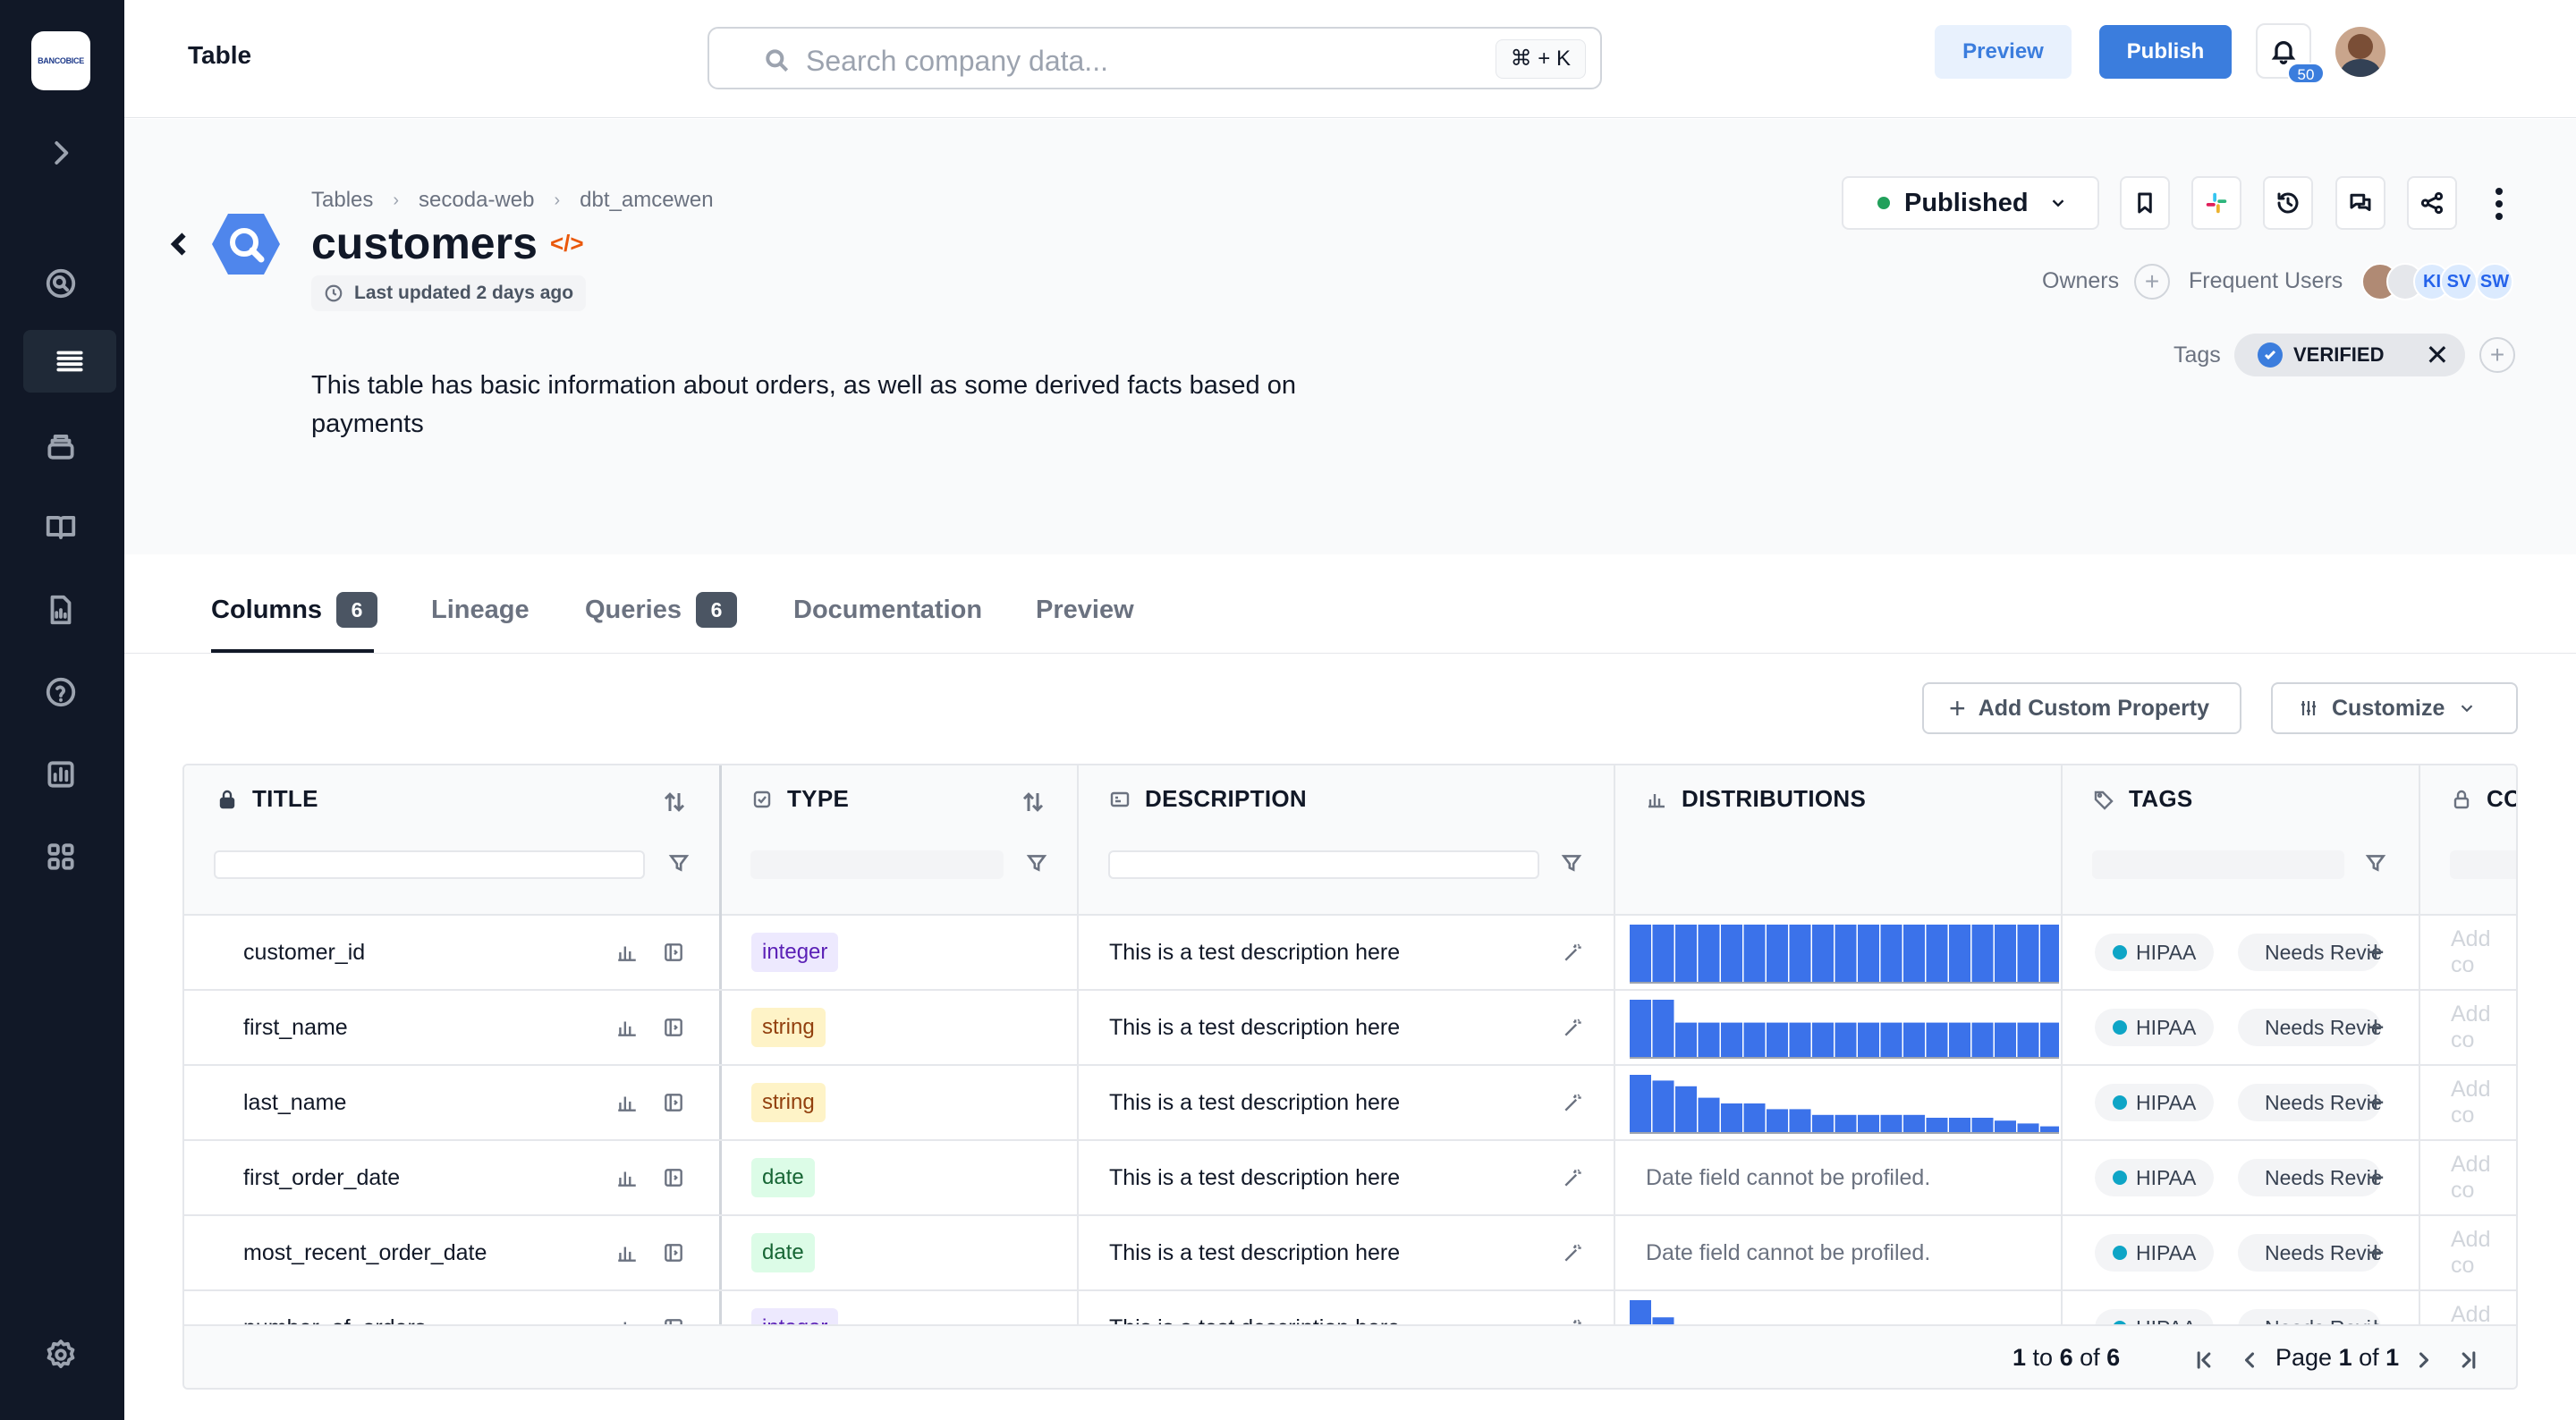 The height and width of the screenshot is (1420, 2576). I want to click on search-input: Search company data... ⌘ + K, so click(1155, 58).